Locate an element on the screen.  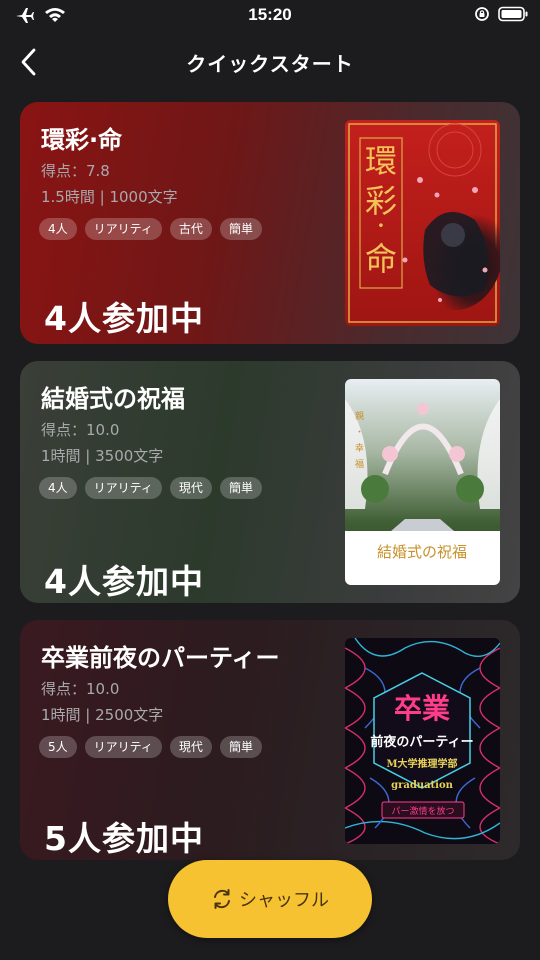
cover-graduation: graduation is located at coordinates (422, 785).